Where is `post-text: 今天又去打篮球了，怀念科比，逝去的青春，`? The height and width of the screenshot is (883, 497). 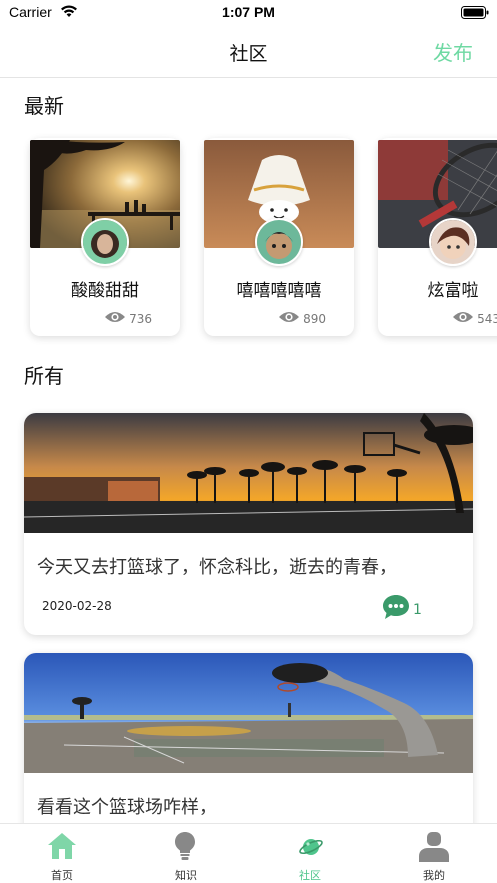
post-text: 今天又去打篮球了，怀念科比，逝去的青春， is located at coordinates (217, 567).